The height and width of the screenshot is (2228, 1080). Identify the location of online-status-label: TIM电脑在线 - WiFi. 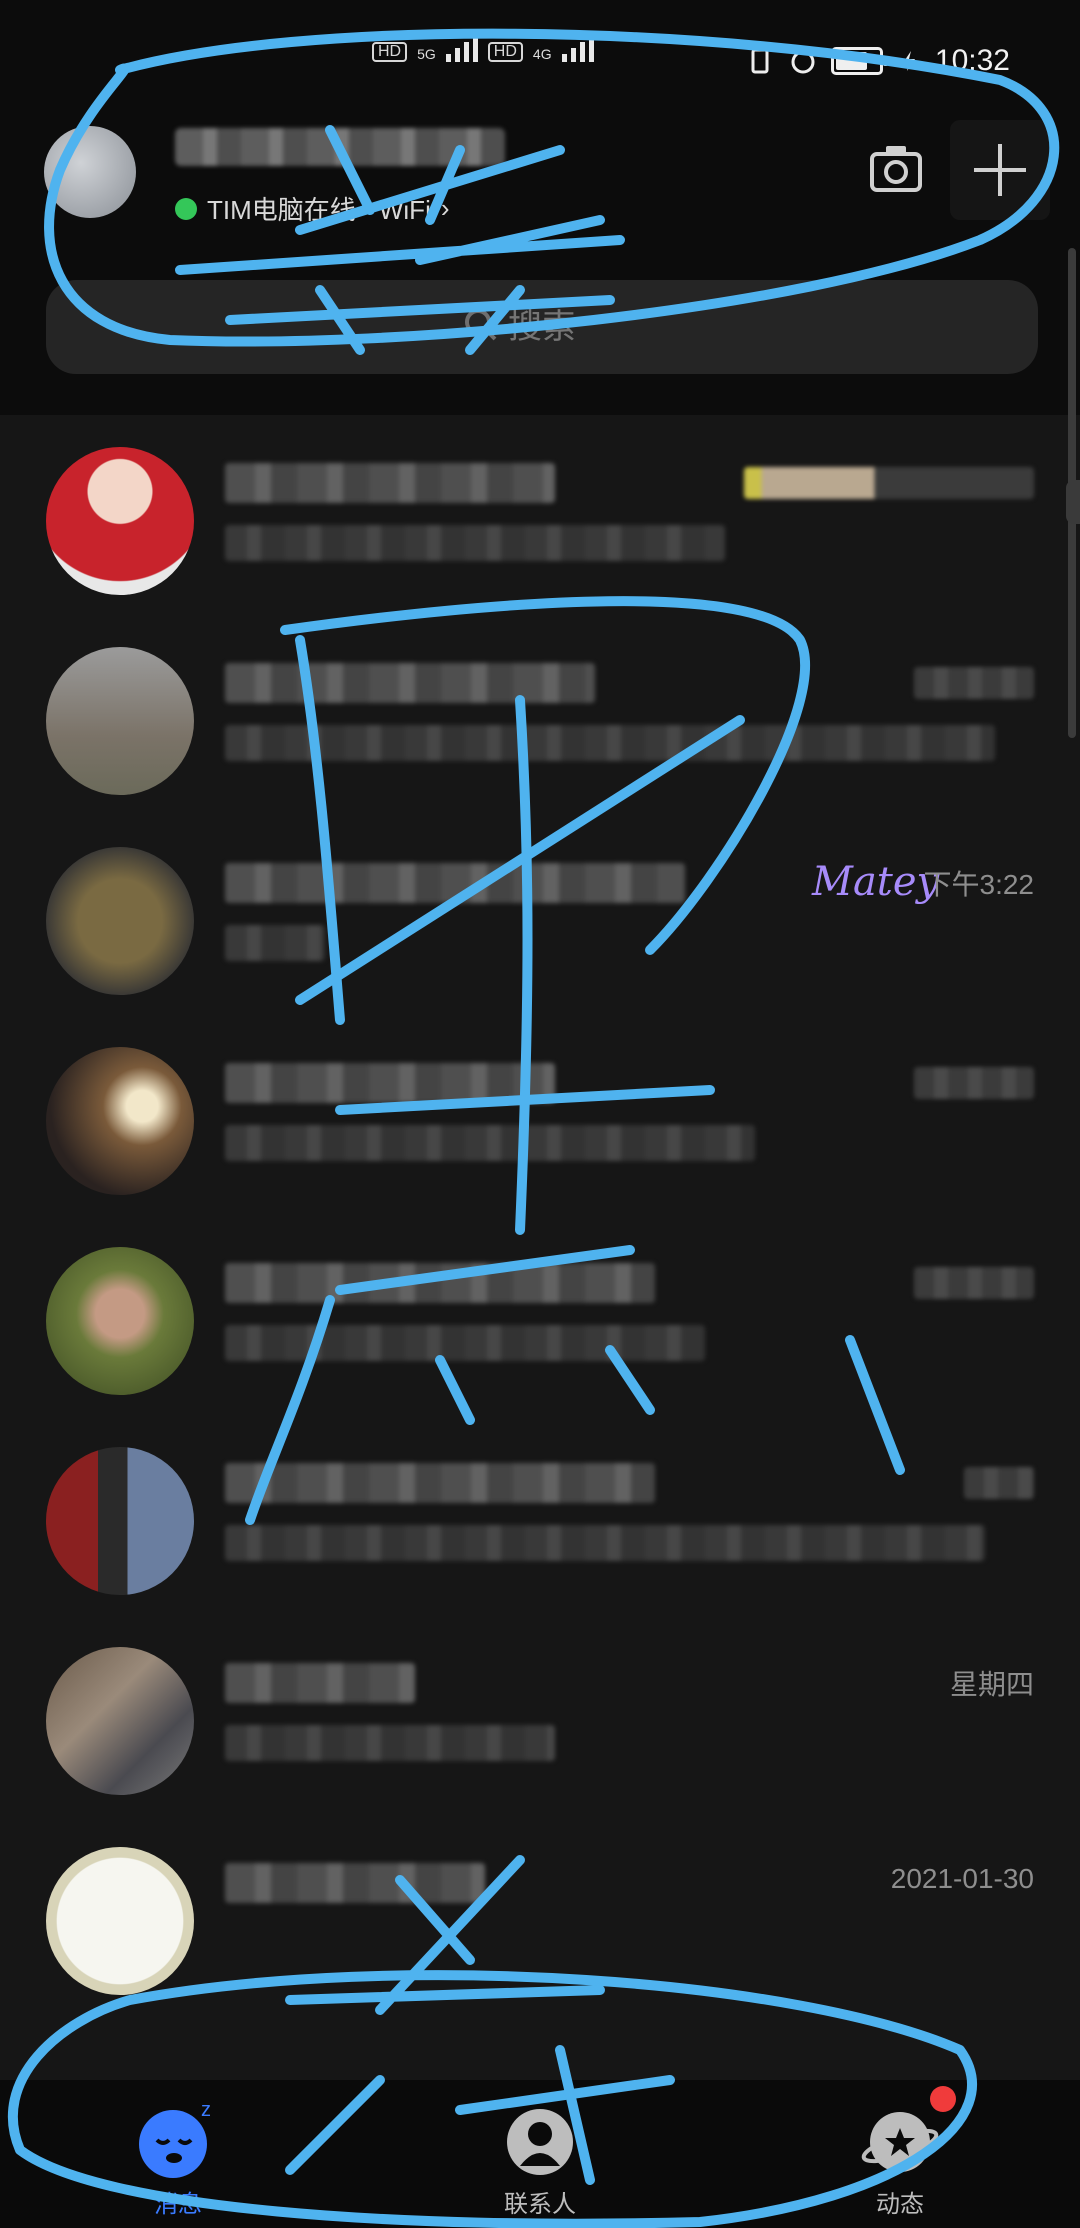
(319, 210).